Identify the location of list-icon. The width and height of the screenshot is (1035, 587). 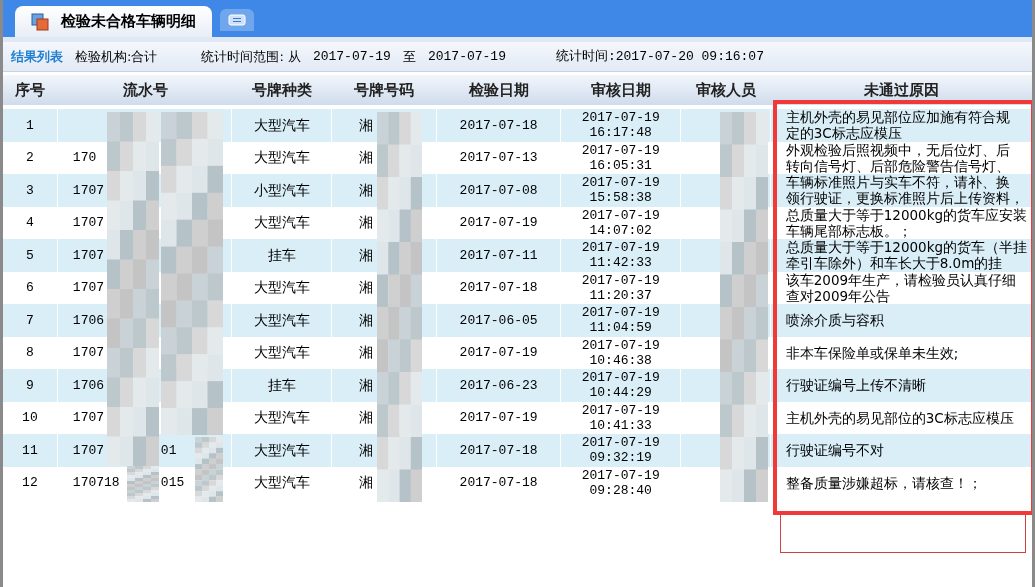
(237, 20).